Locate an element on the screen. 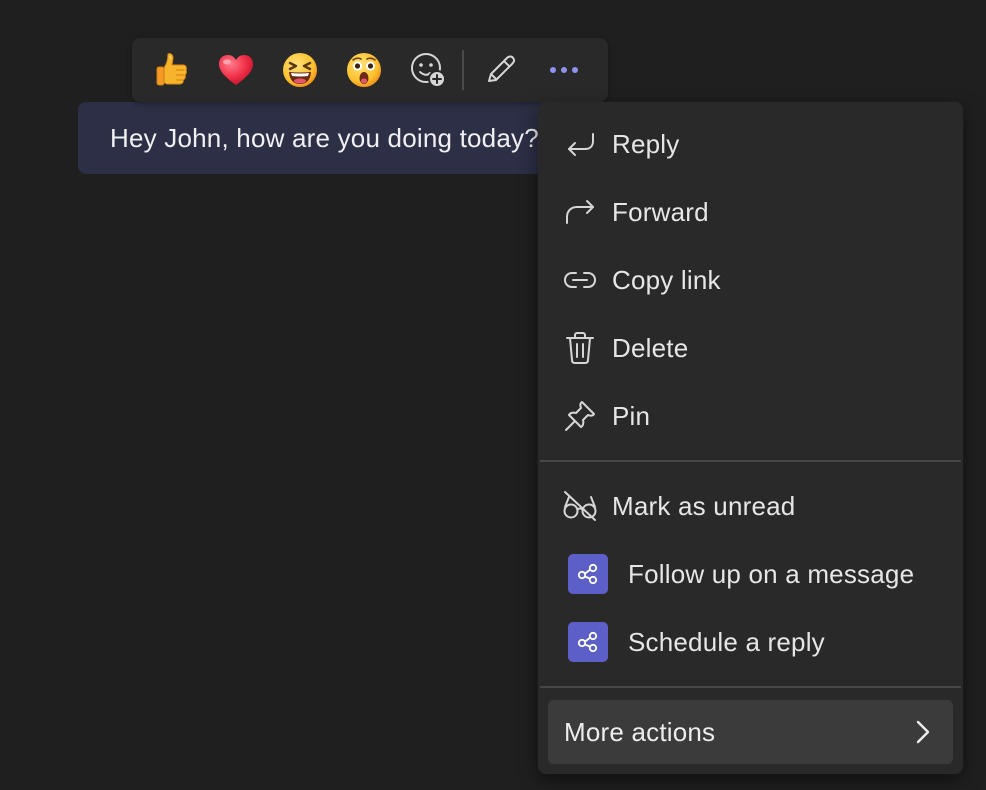 This screenshot has width=986, height=790. link-icon is located at coordinates (580, 280).